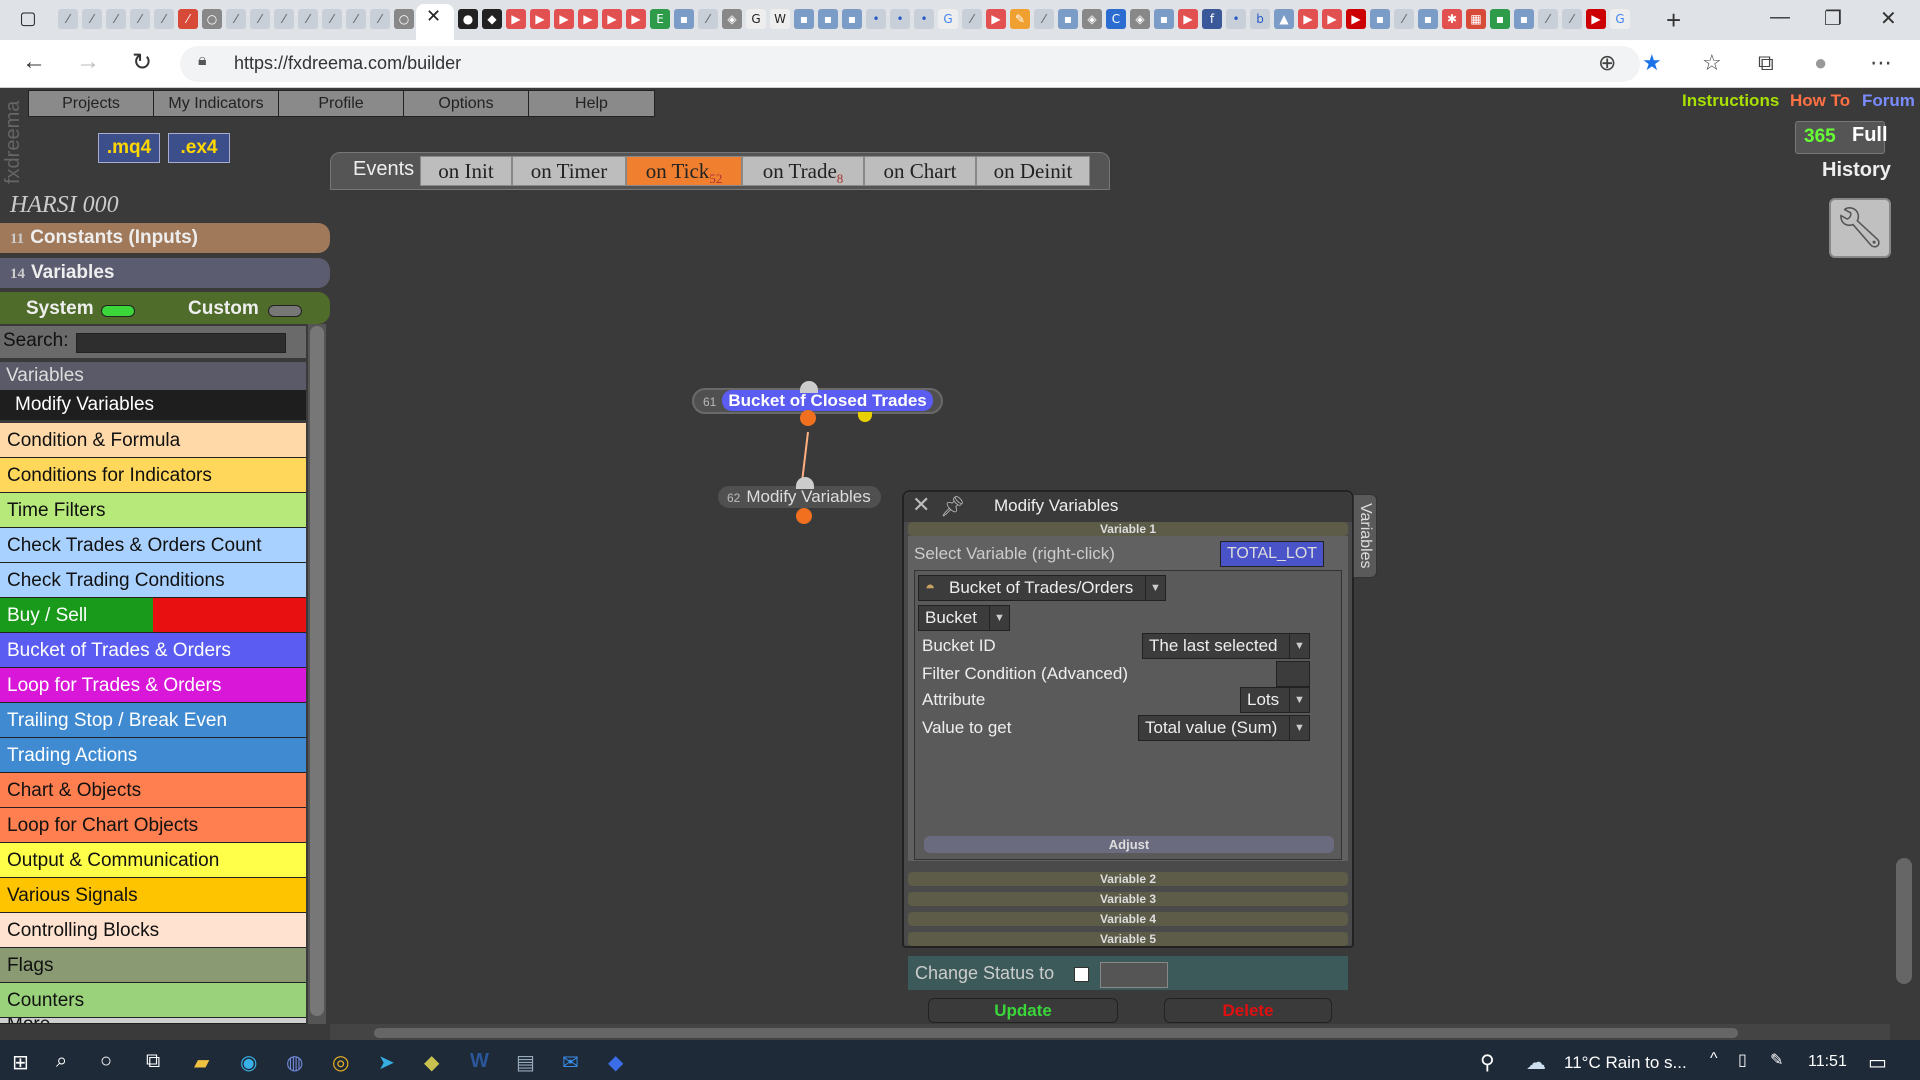 This screenshot has height=1080, width=1920. Describe the element at coordinates (199, 148) in the screenshot. I see `ex4-download-button: .ex4` at that location.